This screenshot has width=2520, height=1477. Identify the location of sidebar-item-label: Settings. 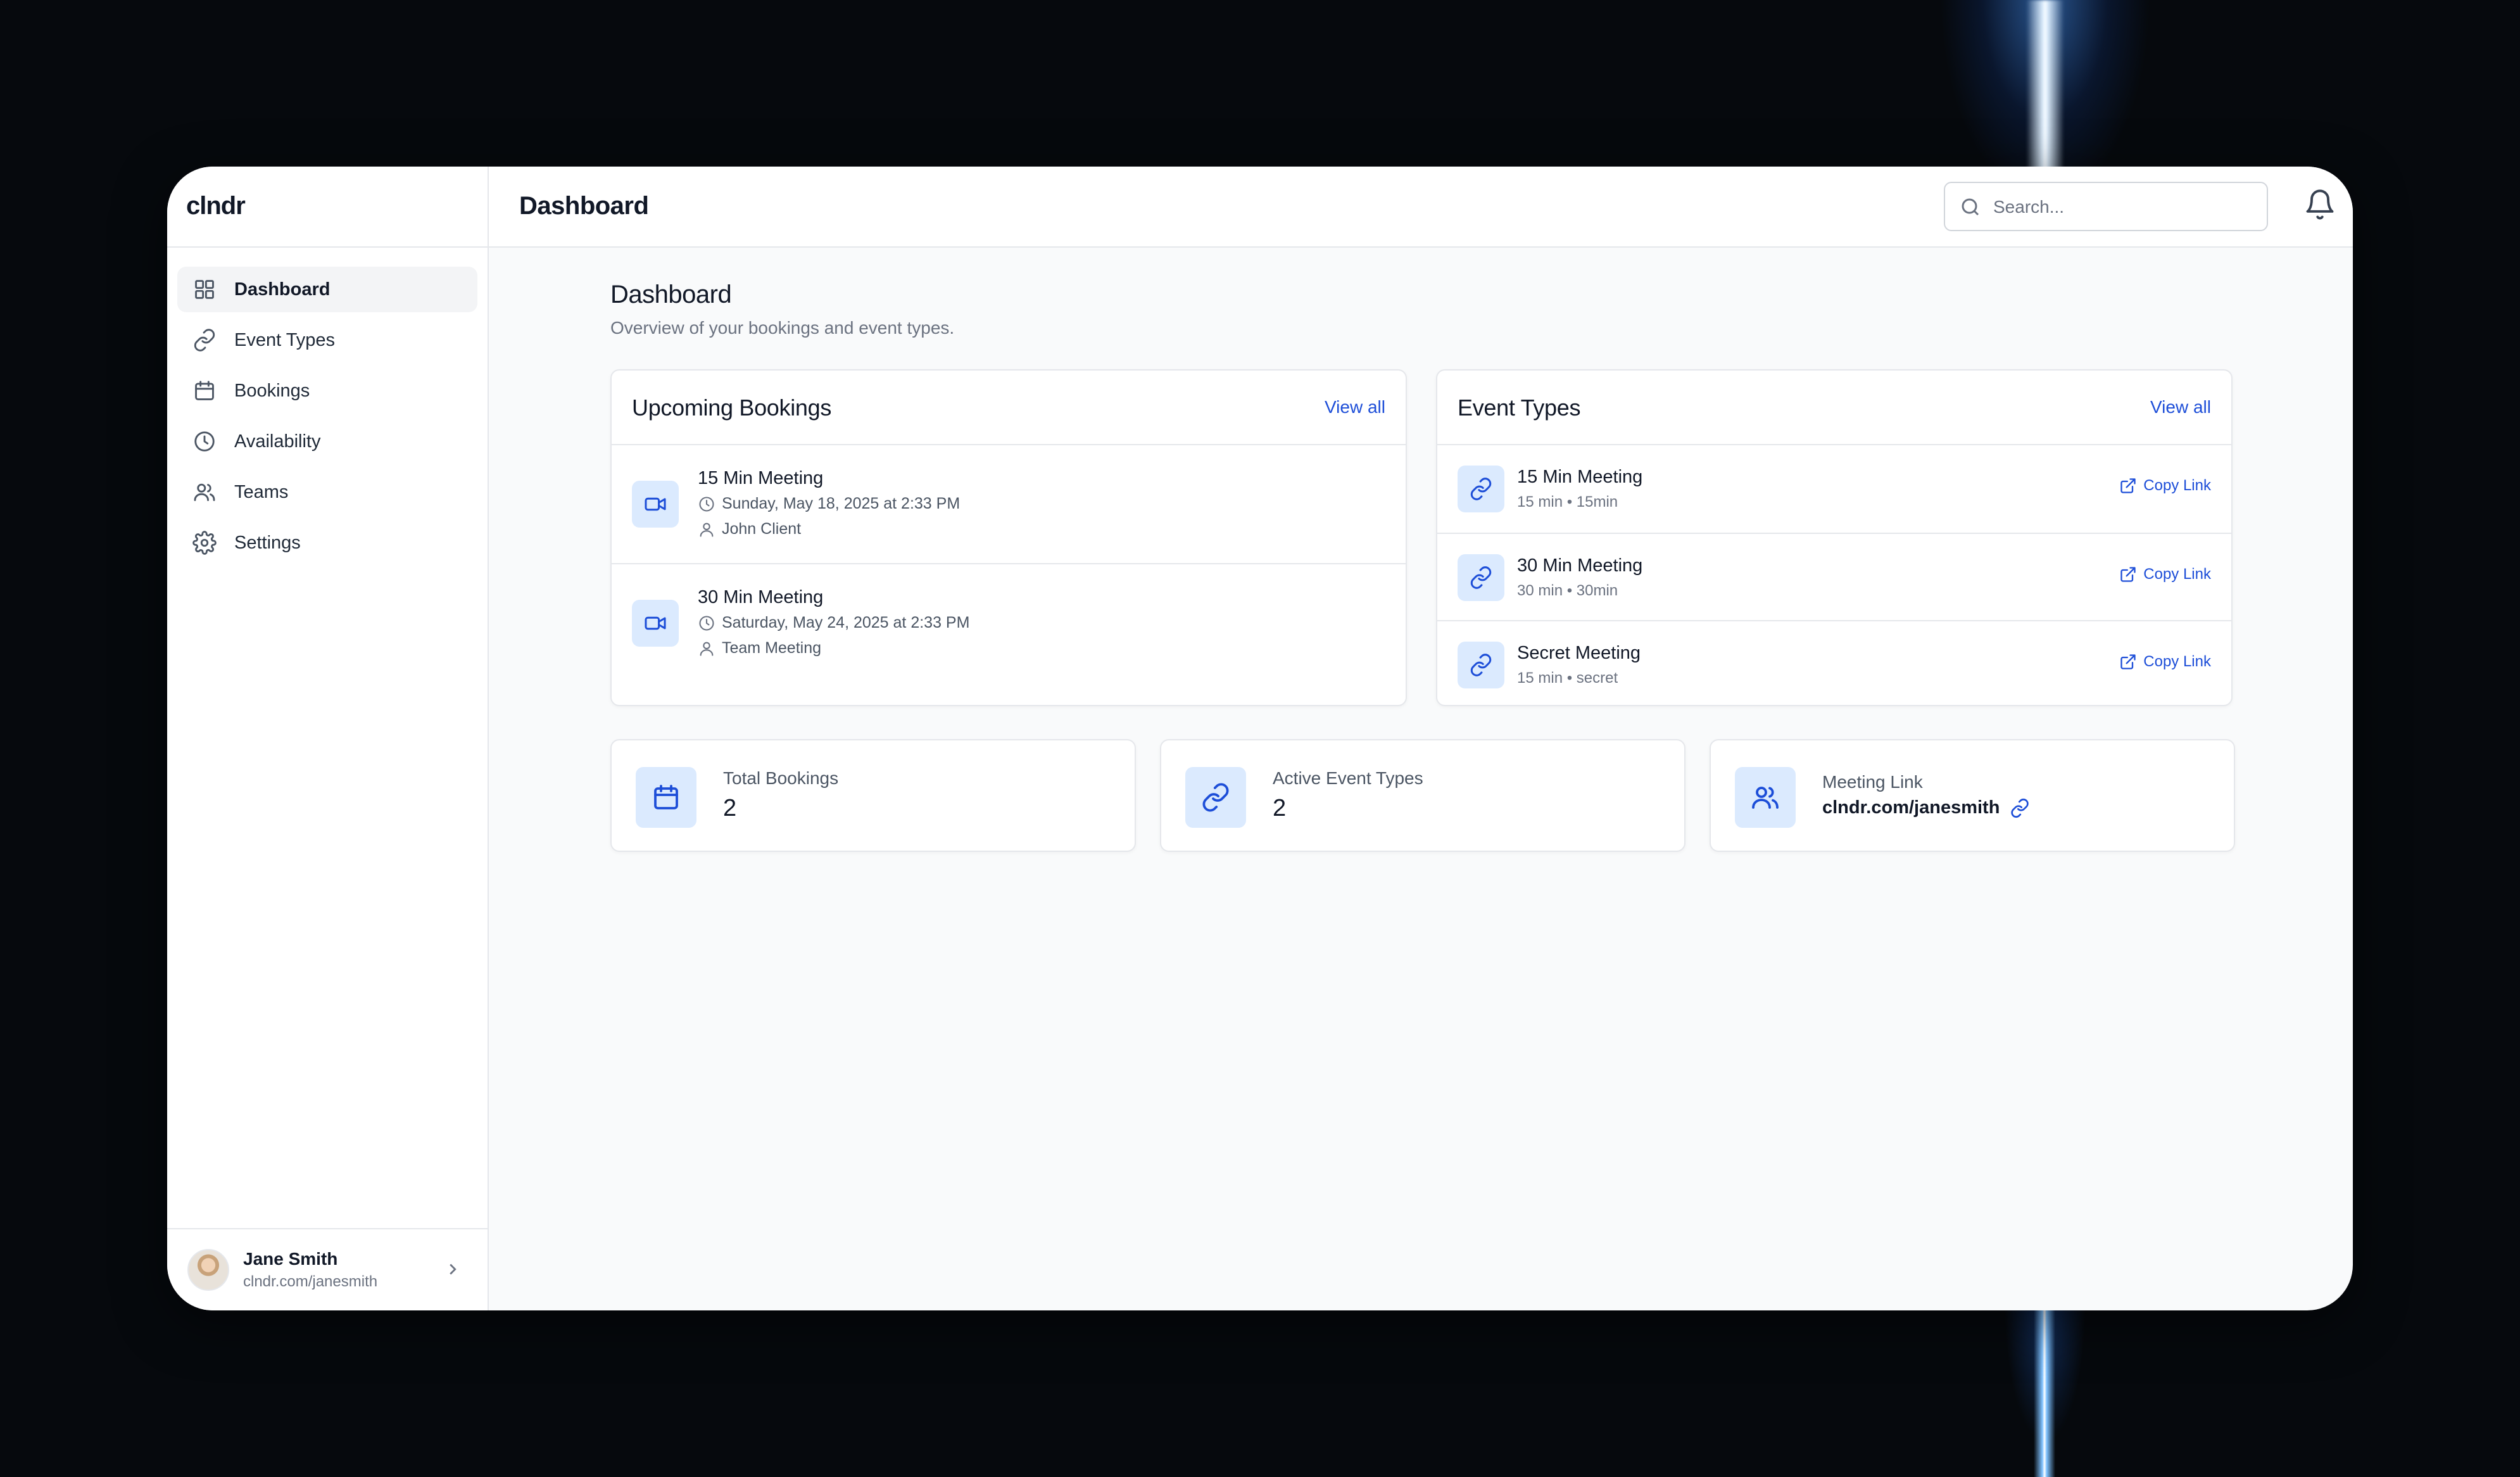
(267, 542).